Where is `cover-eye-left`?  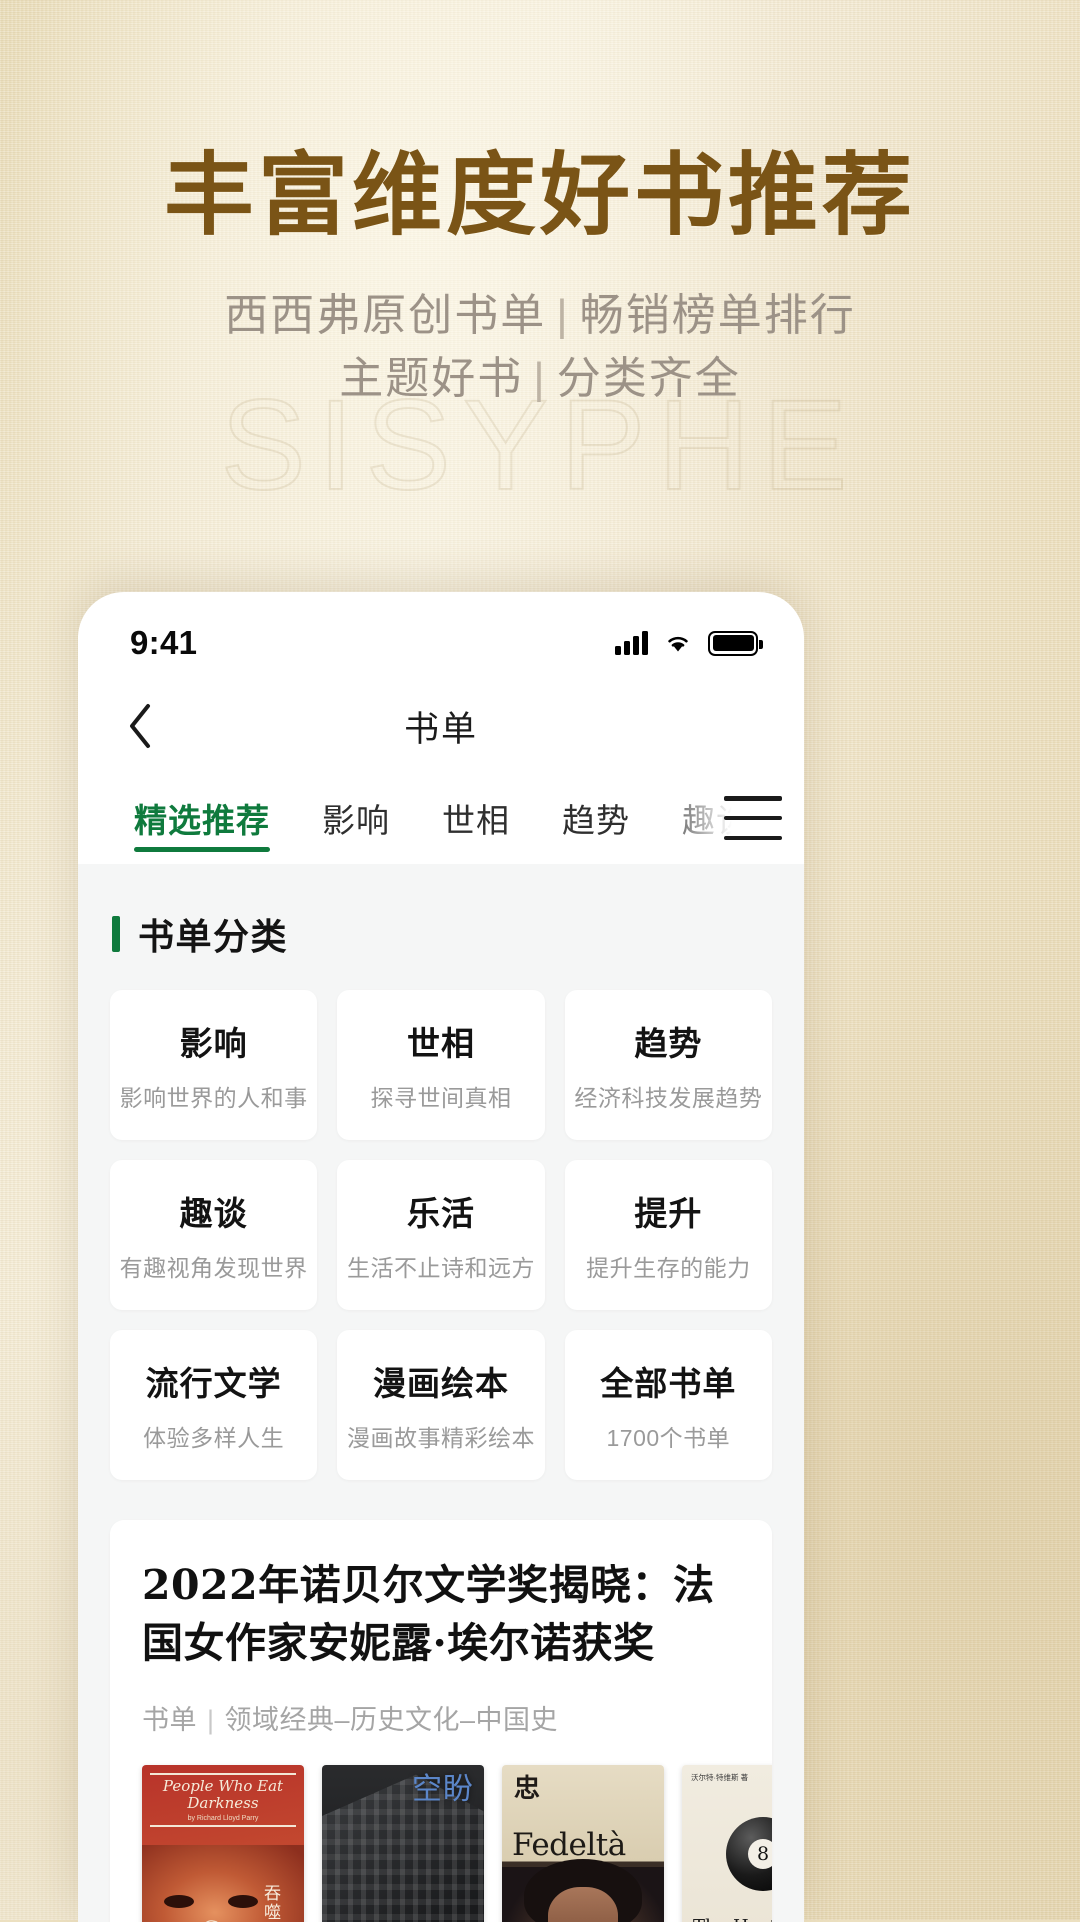
cover-eye-left is located at coordinates (179, 1902).